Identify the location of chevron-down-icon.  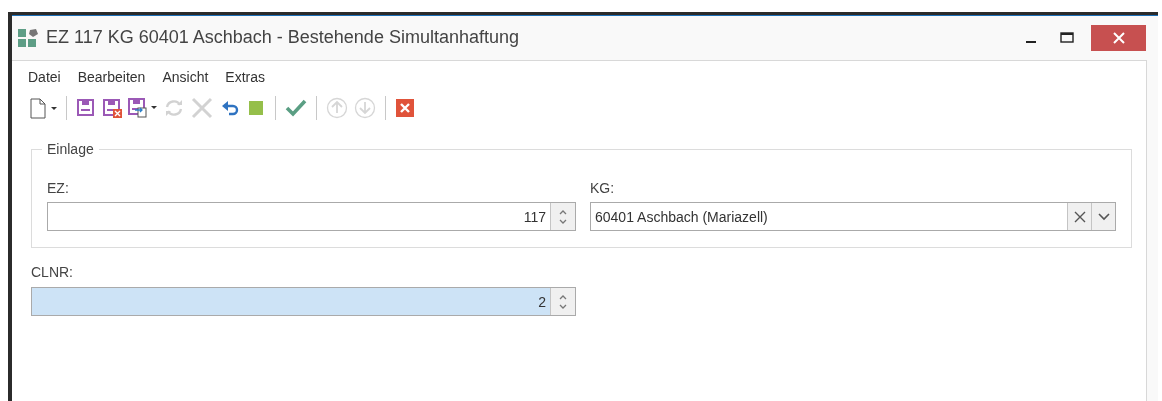
(1103, 216).